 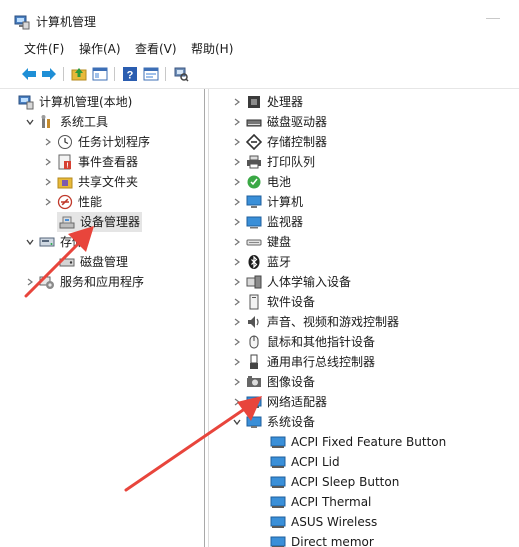 What do you see at coordinates (254, 102) in the screenshot?
I see `processor-icon` at bounding box center [254, 102].